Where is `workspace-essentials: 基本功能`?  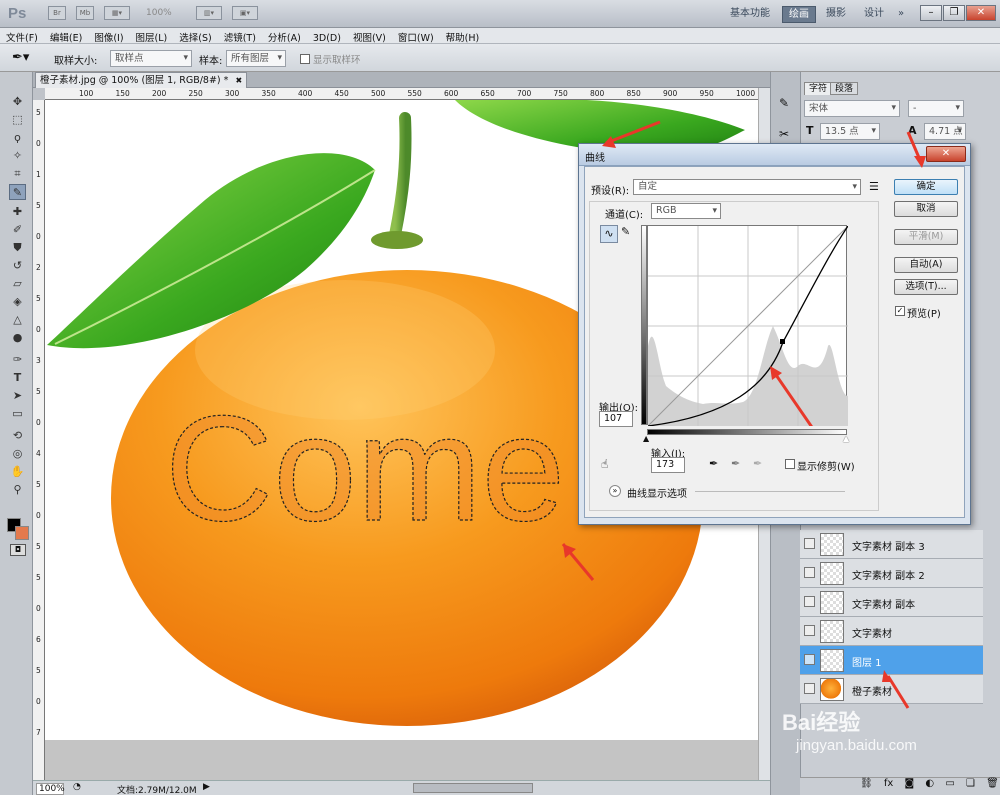
workspace-essentials: 基本功能 is located at coordinates (750, 14).